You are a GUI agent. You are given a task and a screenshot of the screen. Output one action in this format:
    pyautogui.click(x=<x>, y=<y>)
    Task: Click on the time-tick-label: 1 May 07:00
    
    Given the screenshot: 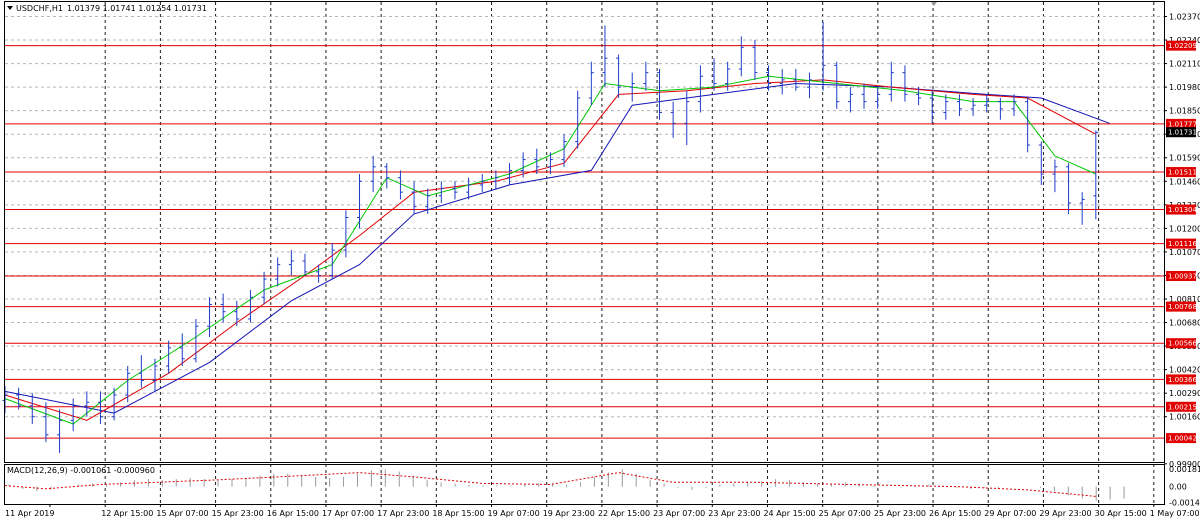 What is the action you would take?
    pyautogui.click(x=1175, y=513)
    